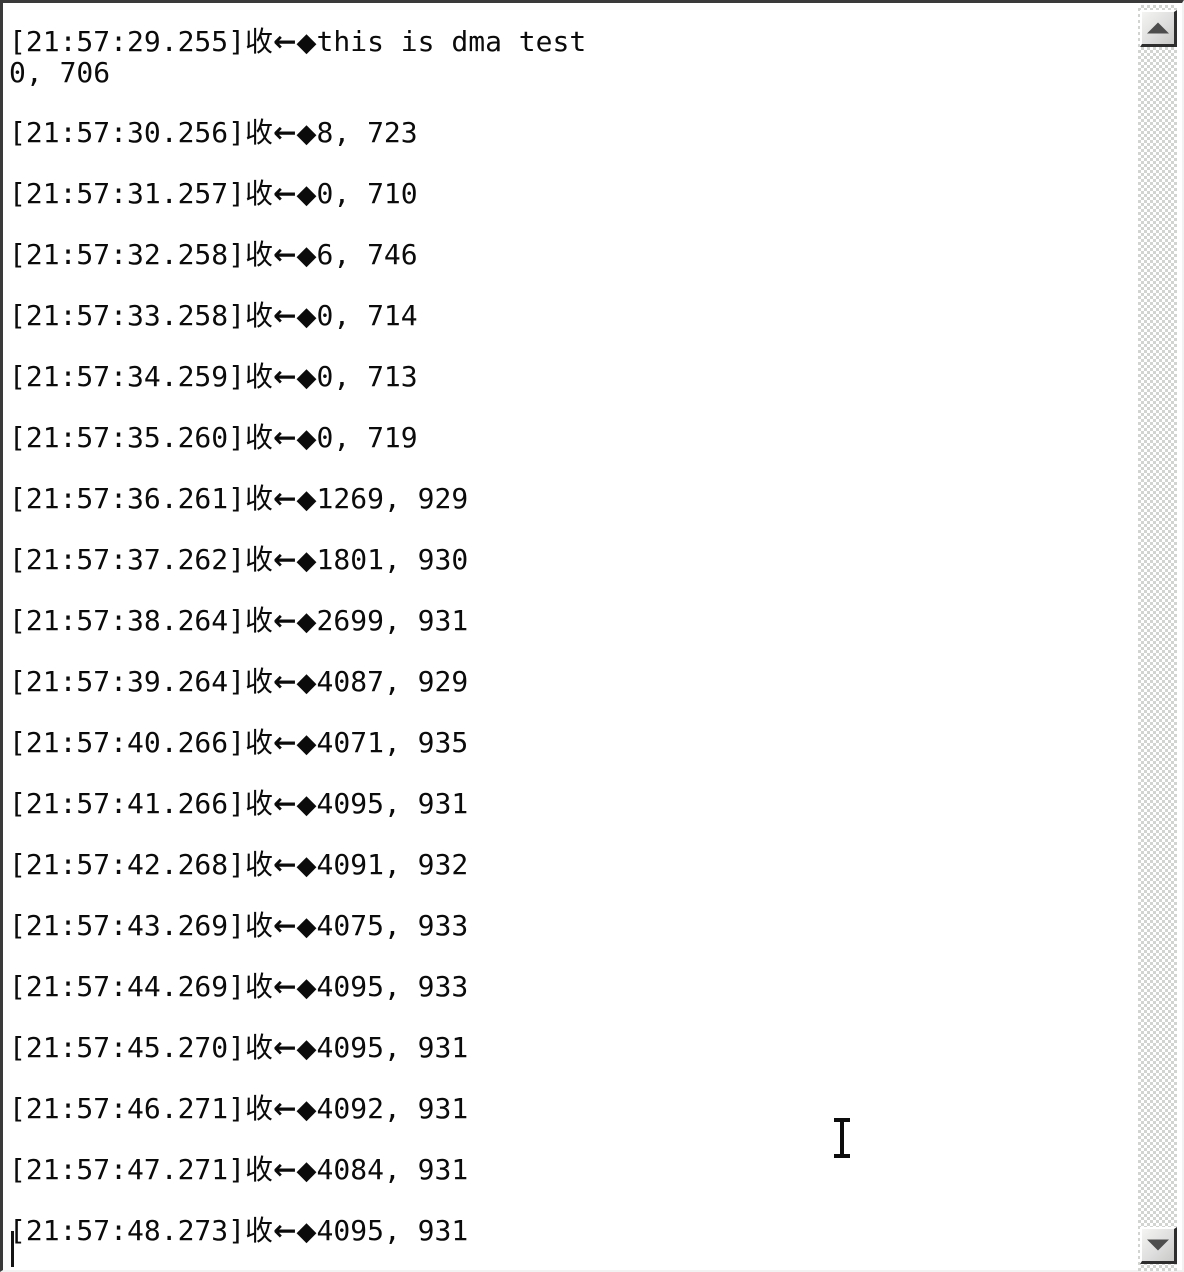  I want to click on log-timestamp: [21:57:33.258], so click(127, 315).